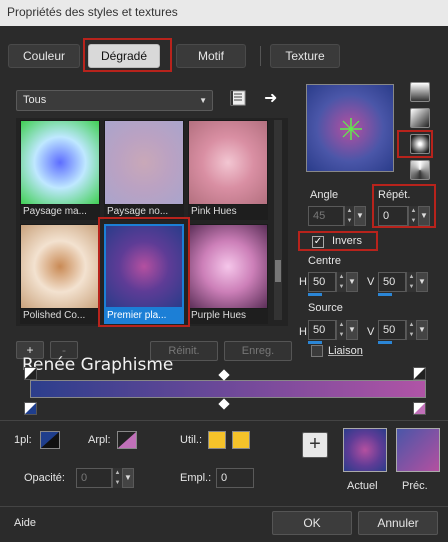  I want to click on link-label: Liaison, so click(345, 351).